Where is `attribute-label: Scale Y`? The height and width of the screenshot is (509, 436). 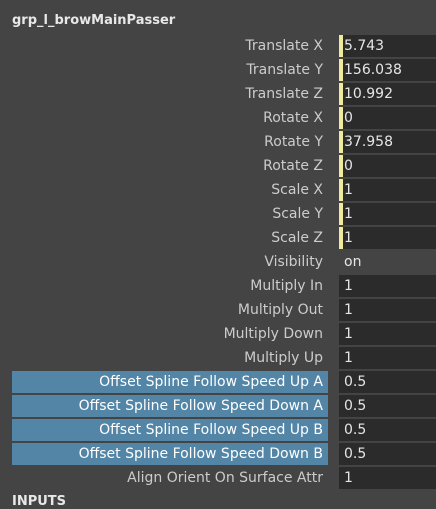
attribute-label: Scale Y is located at coordinates (170, 214).